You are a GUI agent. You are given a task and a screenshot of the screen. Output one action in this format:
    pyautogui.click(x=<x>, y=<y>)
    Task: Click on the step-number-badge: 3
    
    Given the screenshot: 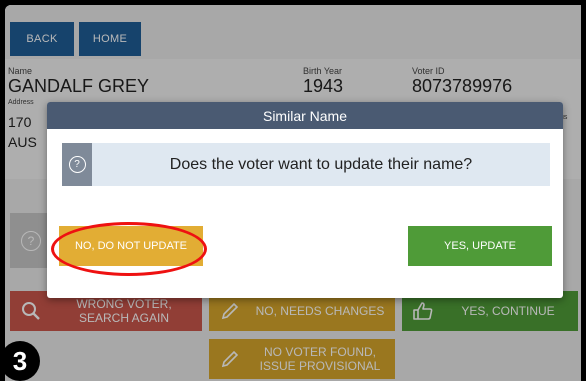 What is the action you would take?
    pyautogui.click(x=20, y=361)
    